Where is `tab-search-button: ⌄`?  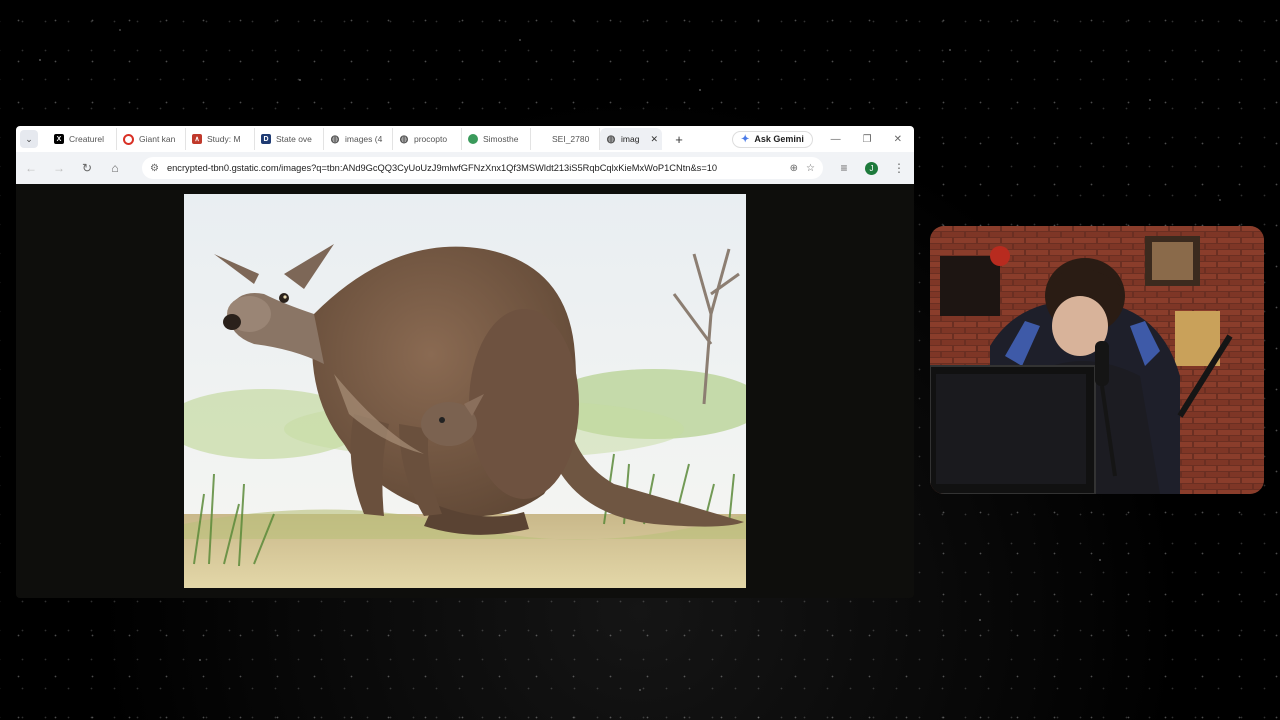 tab-search-button: ⌄ is located at coordinates (29, 139).